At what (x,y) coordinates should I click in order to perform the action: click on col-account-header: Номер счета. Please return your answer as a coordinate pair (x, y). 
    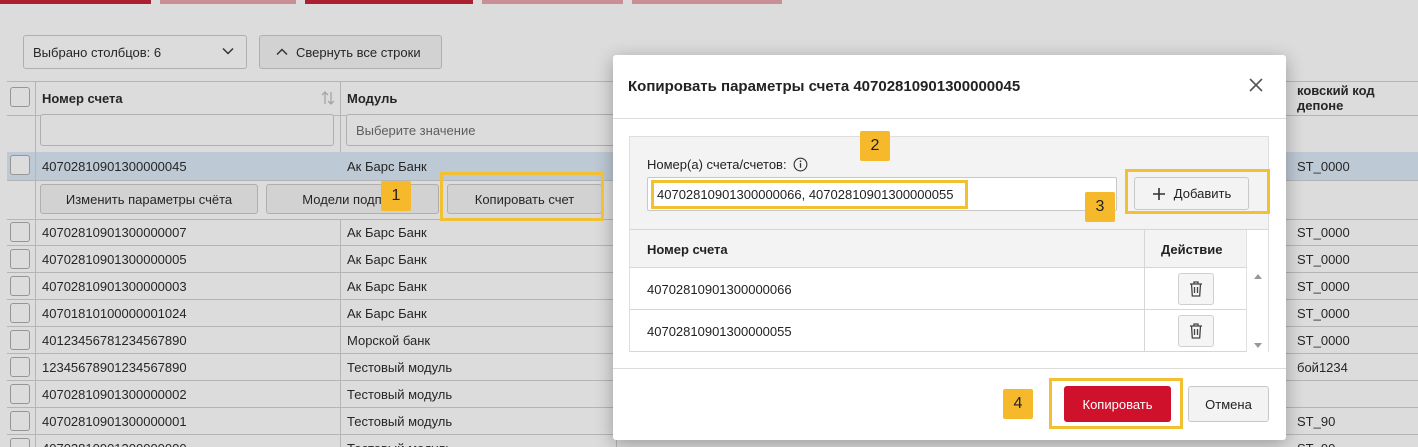
    Looking at the image, I should click on (687, 249).